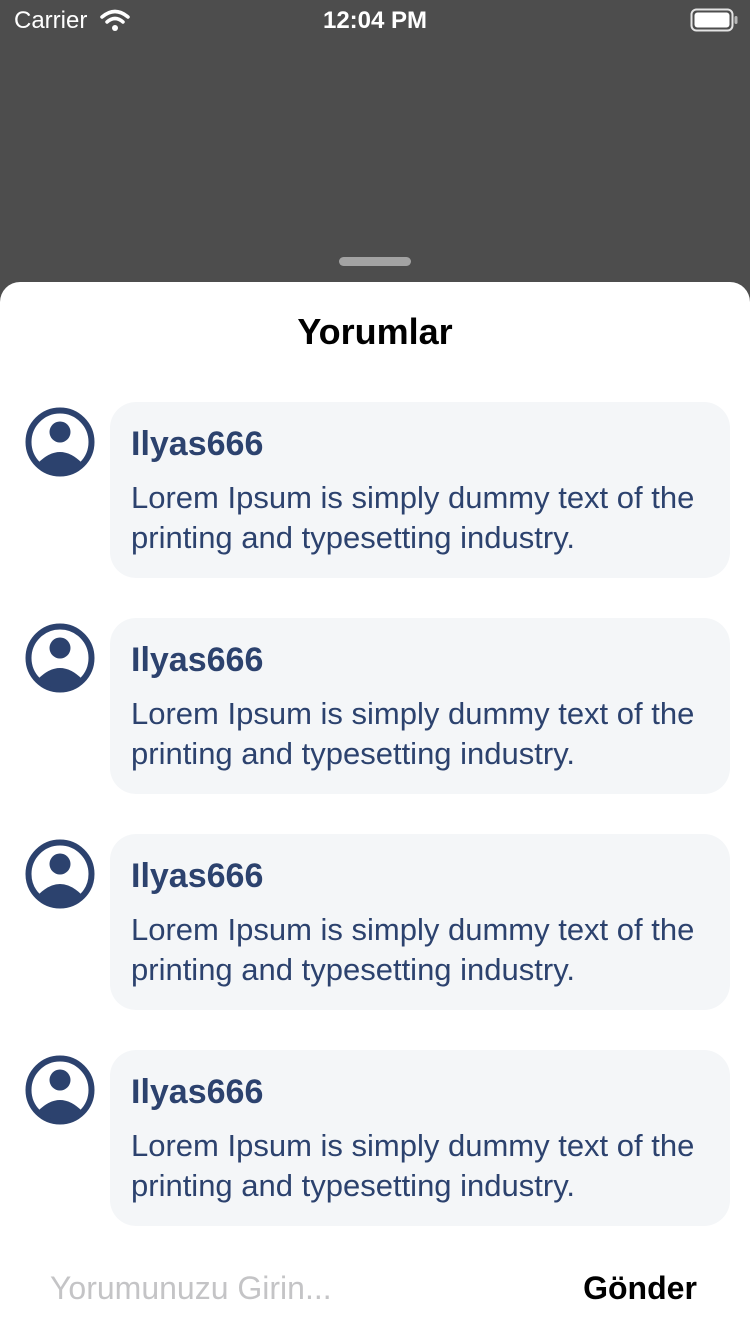  I want to click on status-bar: Carrier 12:04 PM, so click(375, 20).